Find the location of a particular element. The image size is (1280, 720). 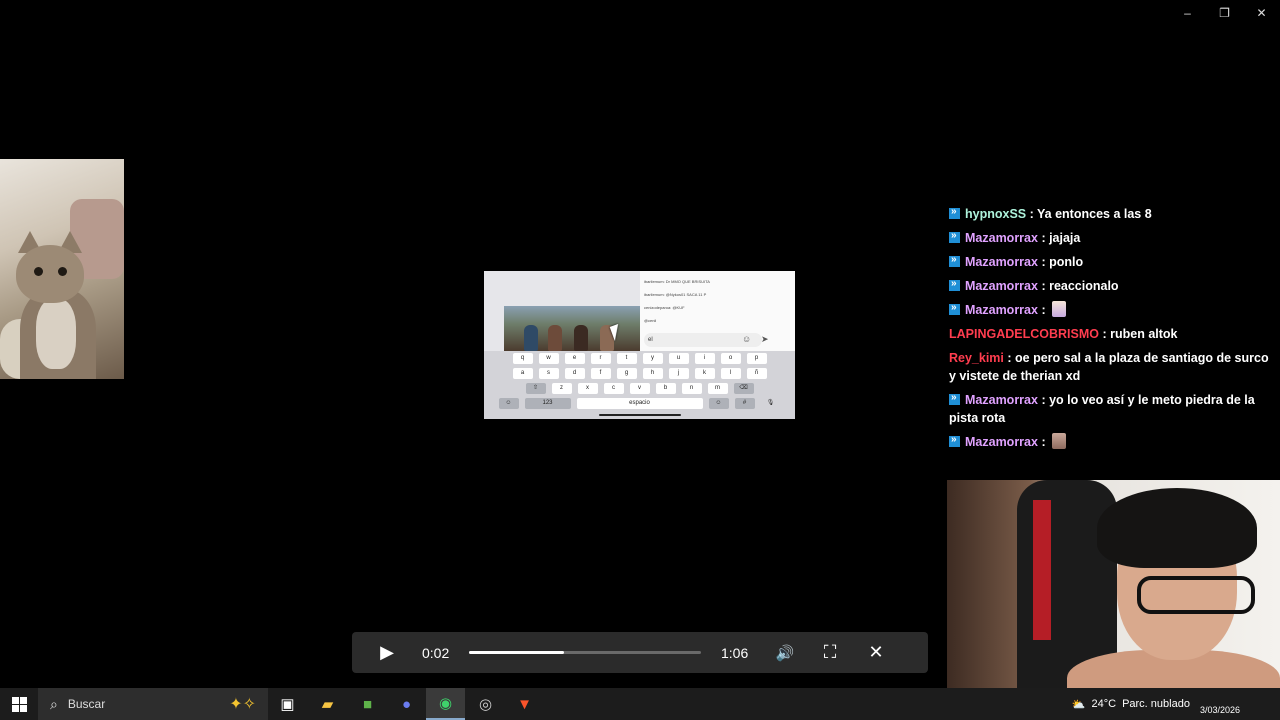

weather-widget: ⛅ 24°C Parc. nublado is located at coordinates (1131, 704).